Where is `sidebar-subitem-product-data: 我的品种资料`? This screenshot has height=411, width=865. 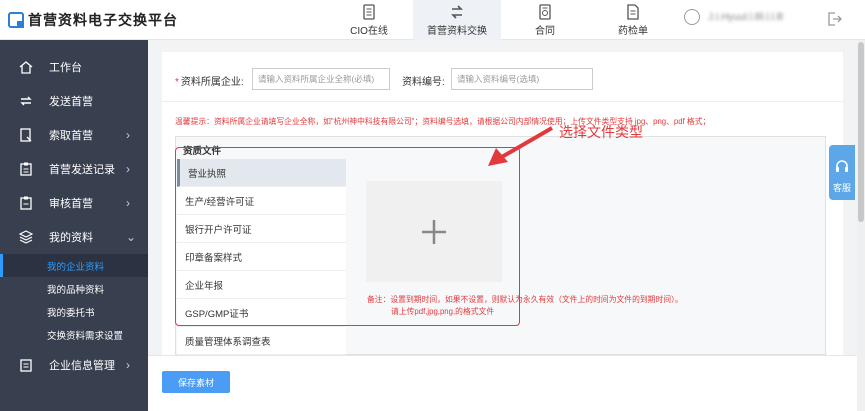 sidebar-subitem-product-data: 我的品种资料 is located at coordinates (74, 288).